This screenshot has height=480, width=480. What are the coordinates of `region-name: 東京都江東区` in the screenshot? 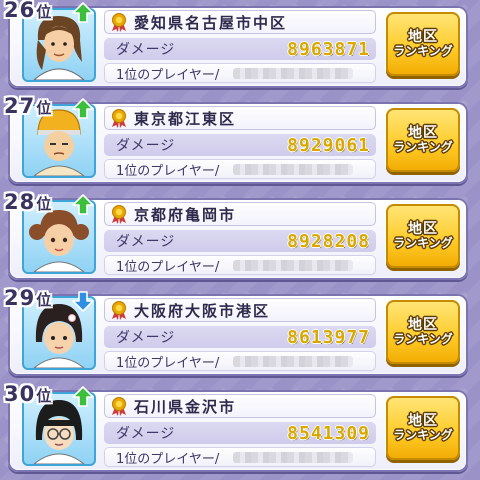 It's located at (185, 118).